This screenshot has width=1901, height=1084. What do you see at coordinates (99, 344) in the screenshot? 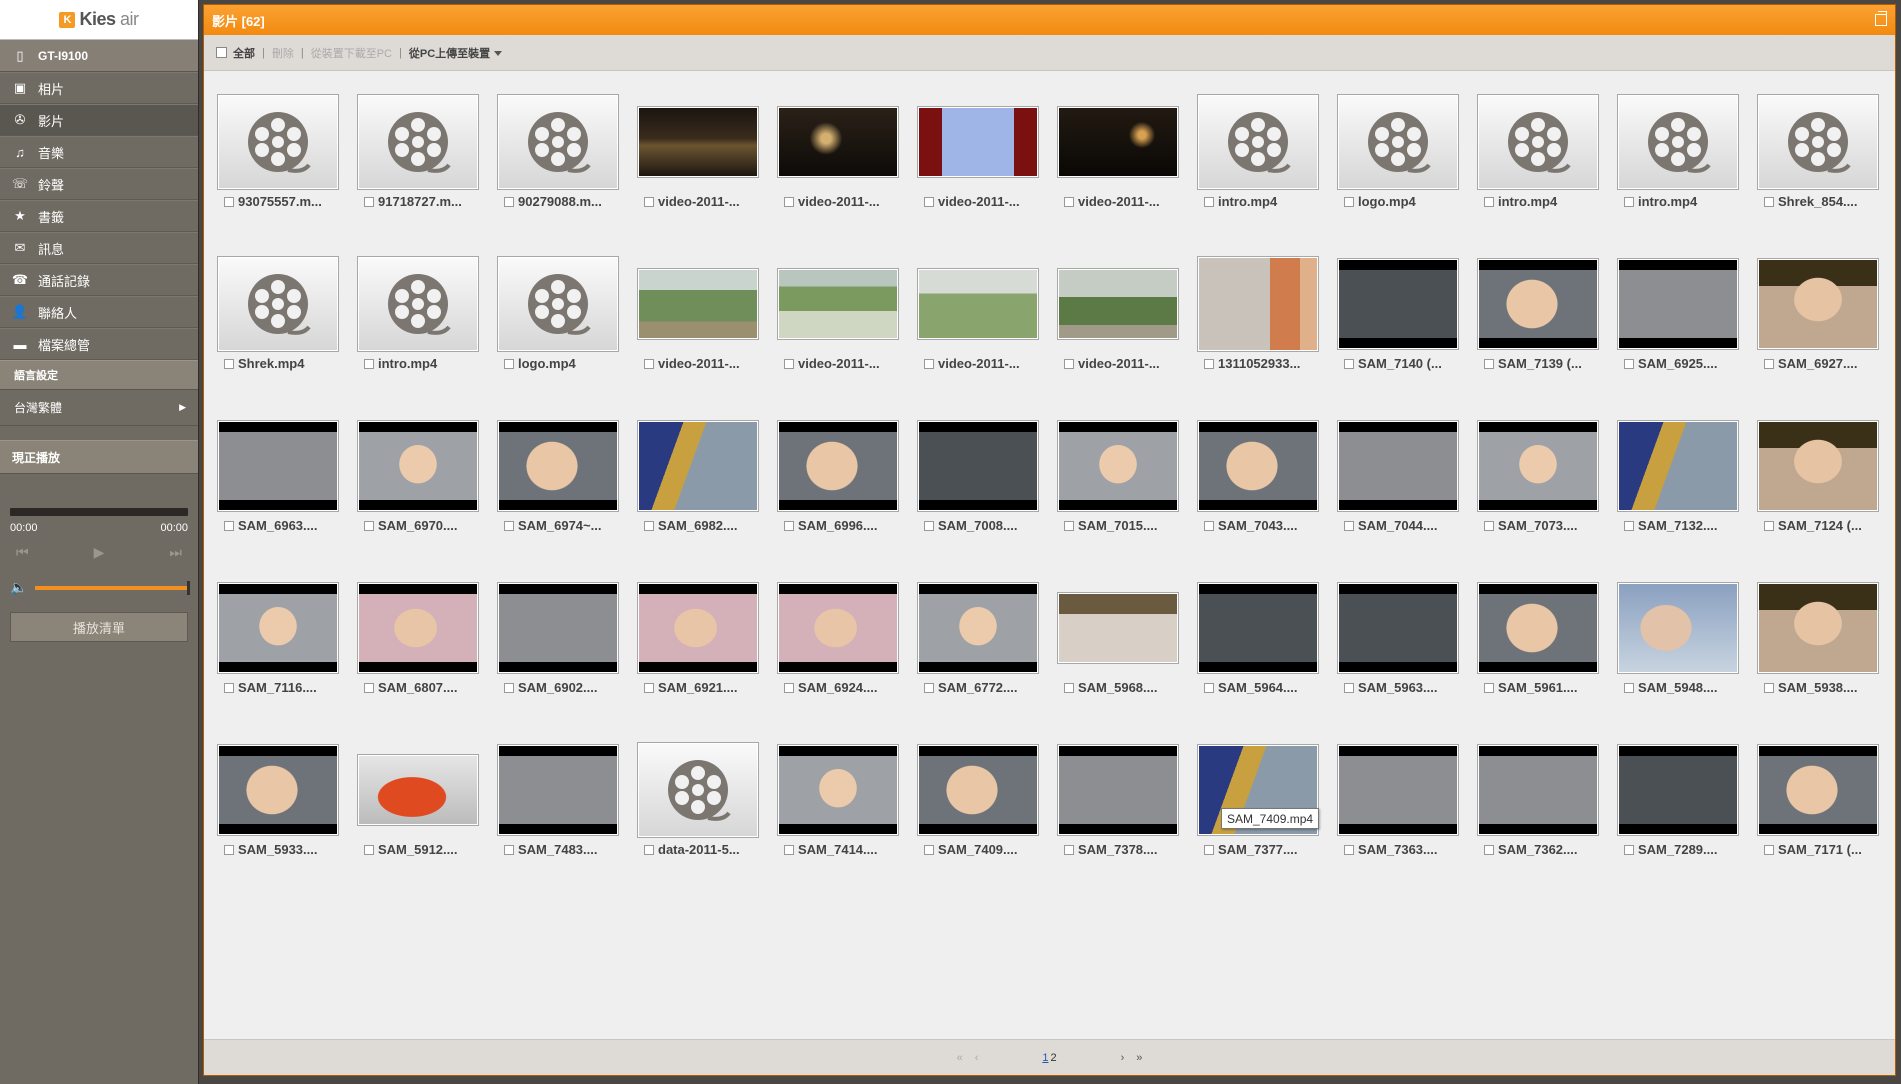
I see `sidebar-item: ▬ 檔案總管` at bounding box center [99, 344].